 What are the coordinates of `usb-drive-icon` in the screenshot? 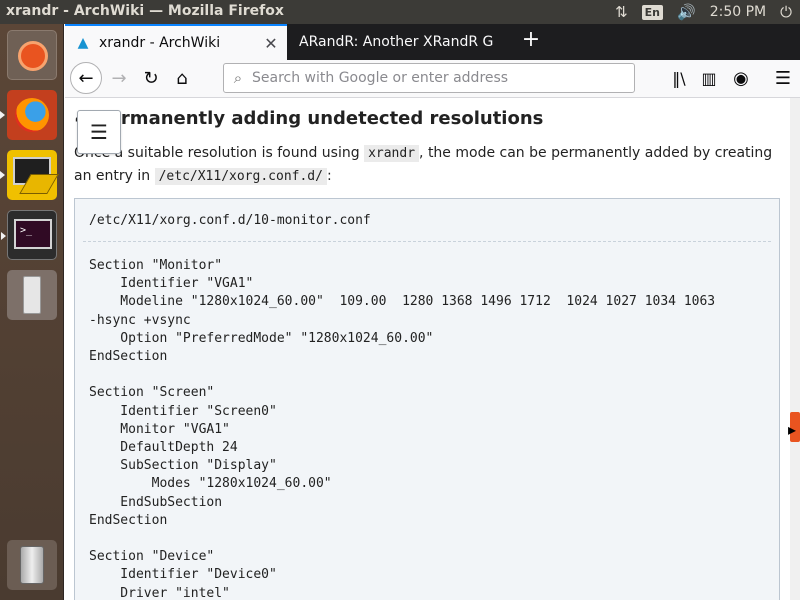 It's located at (32, 295).